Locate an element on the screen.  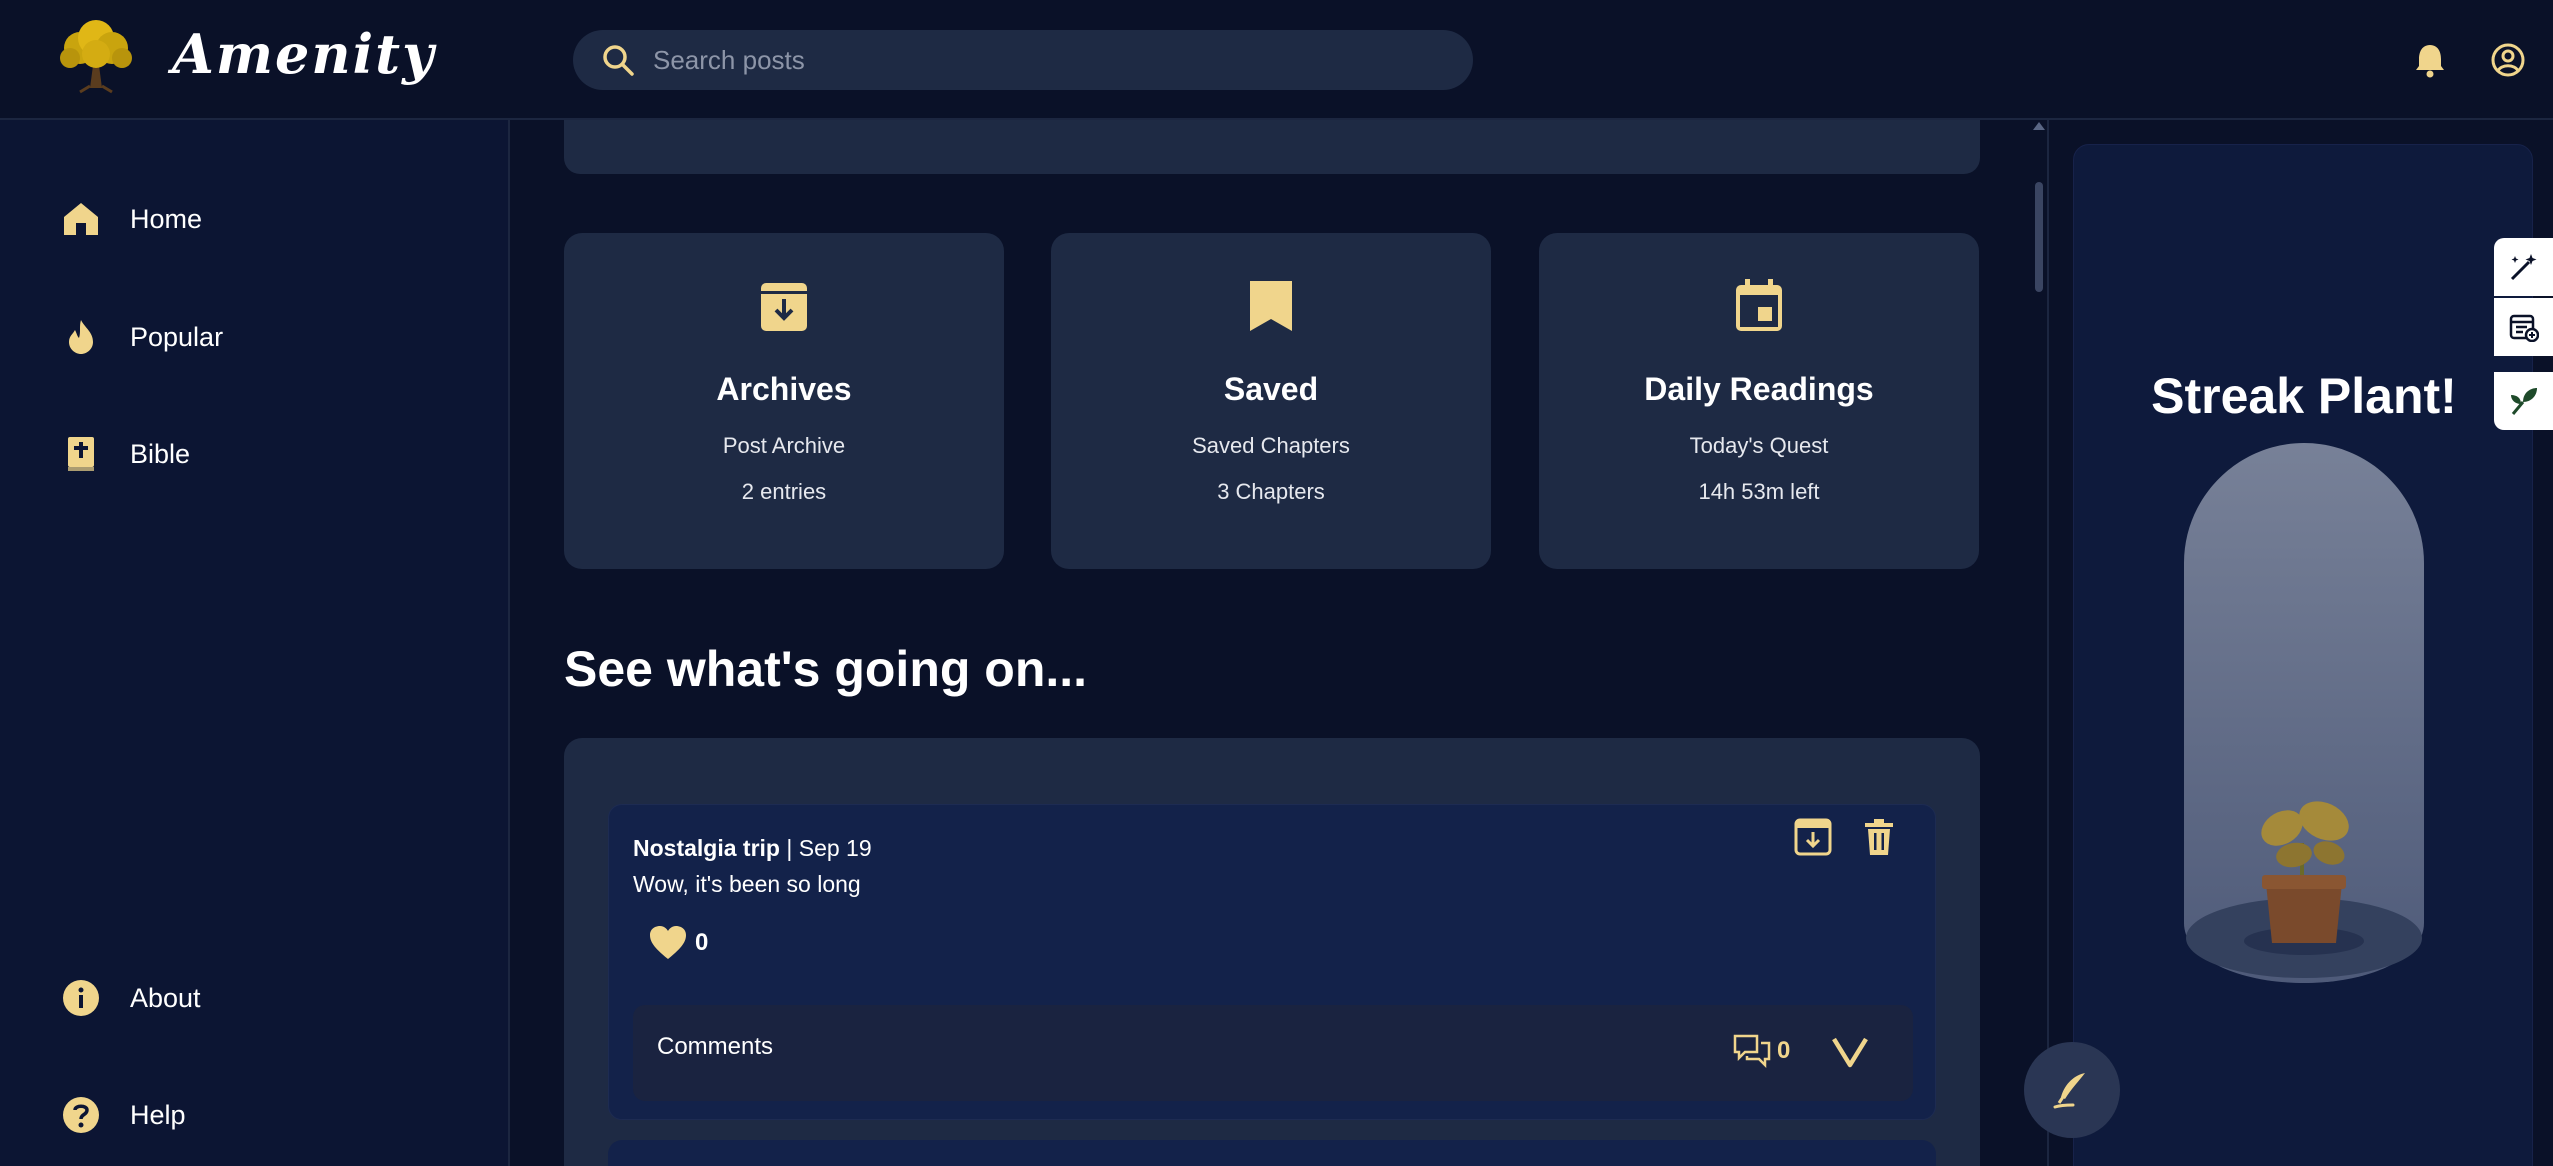
sidebar-item-label: Popular is located at coordinates (177, 336).